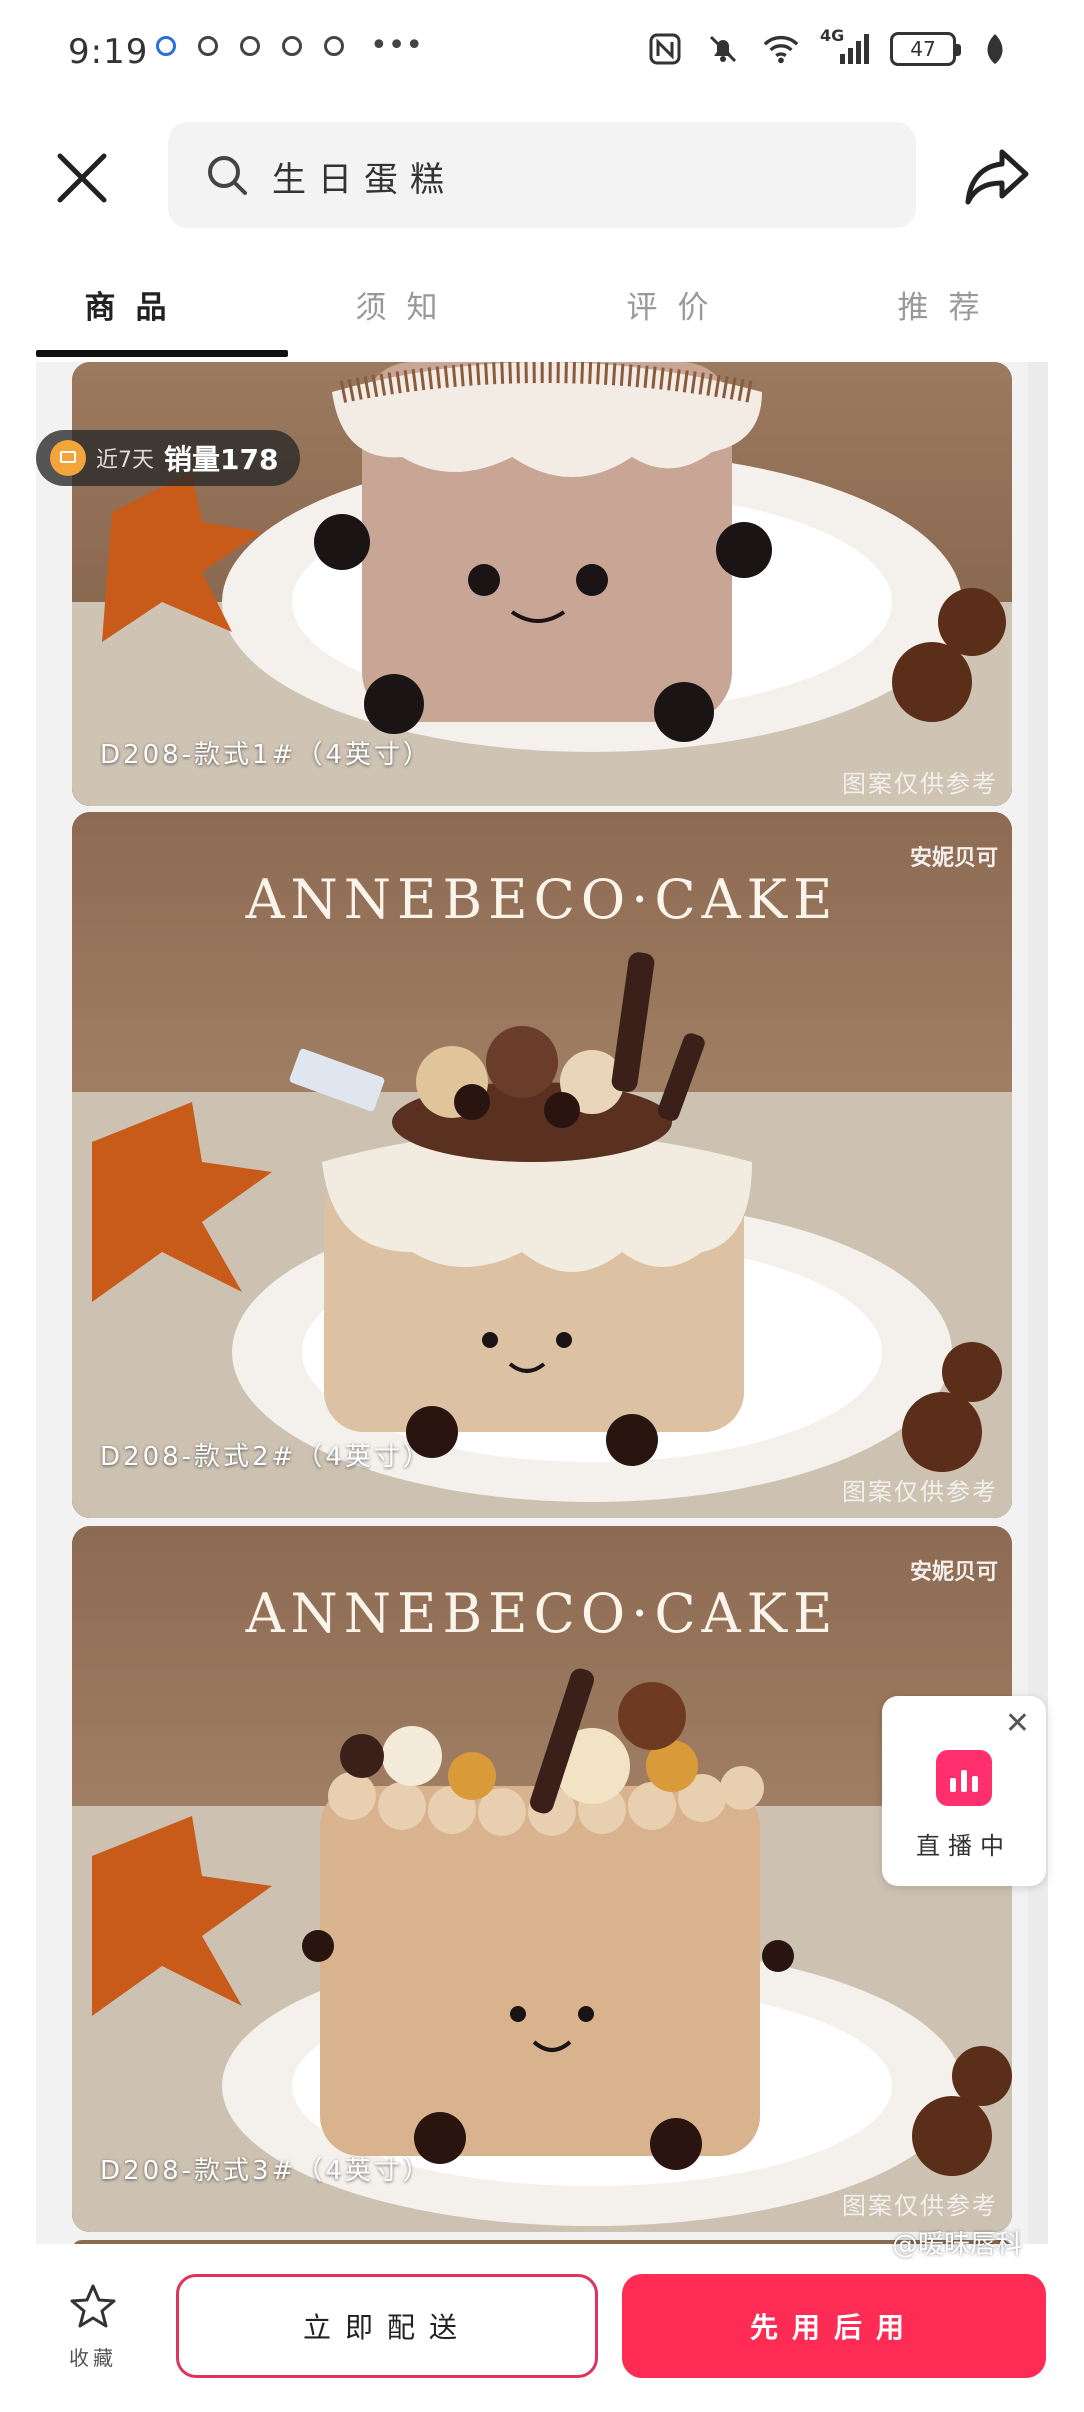  What do you see at coordinates (108, 52) in the screenshot?
I see `status-time: 9:19` at bounding box center [108, 52].